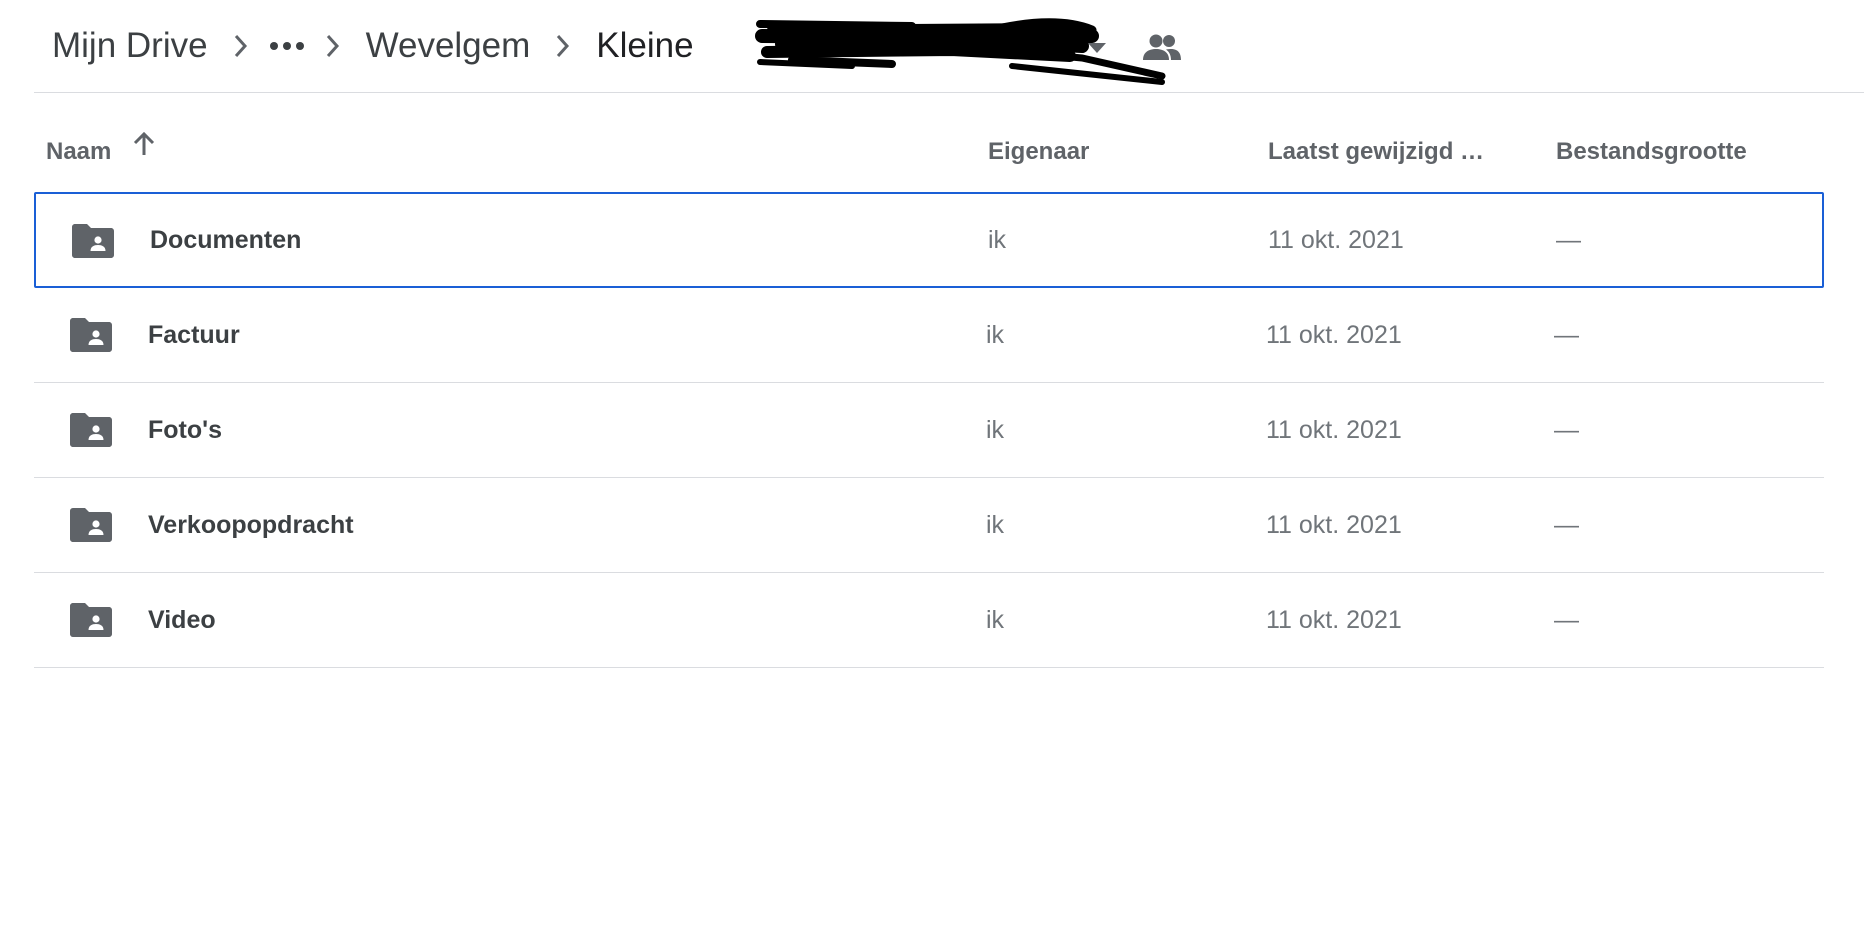  I want to click on arrow-upward-icon, so click(144, 150).